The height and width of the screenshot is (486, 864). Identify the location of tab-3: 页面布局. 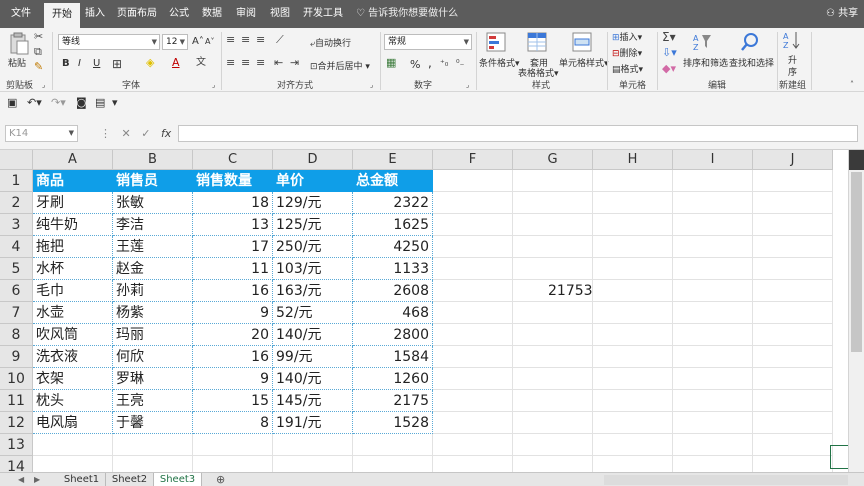
(137, 14).